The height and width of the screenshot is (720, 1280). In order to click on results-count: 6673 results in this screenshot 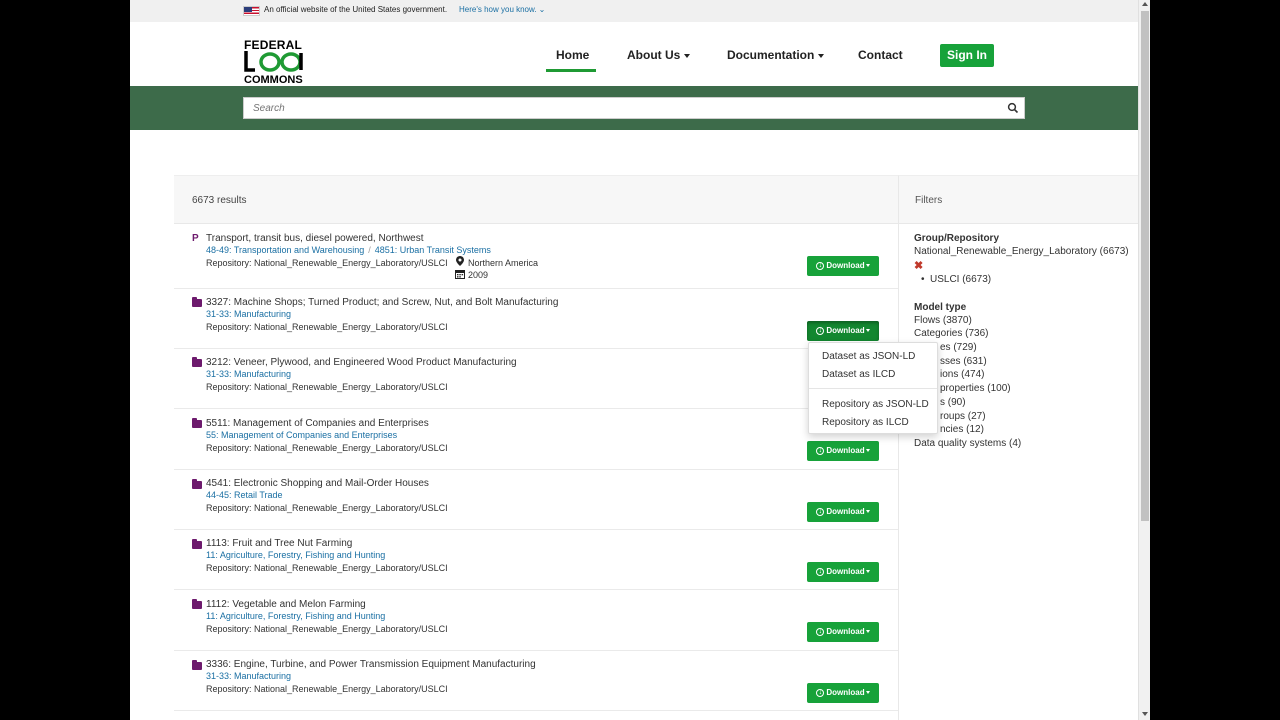, I will do `click(219, 200)`.